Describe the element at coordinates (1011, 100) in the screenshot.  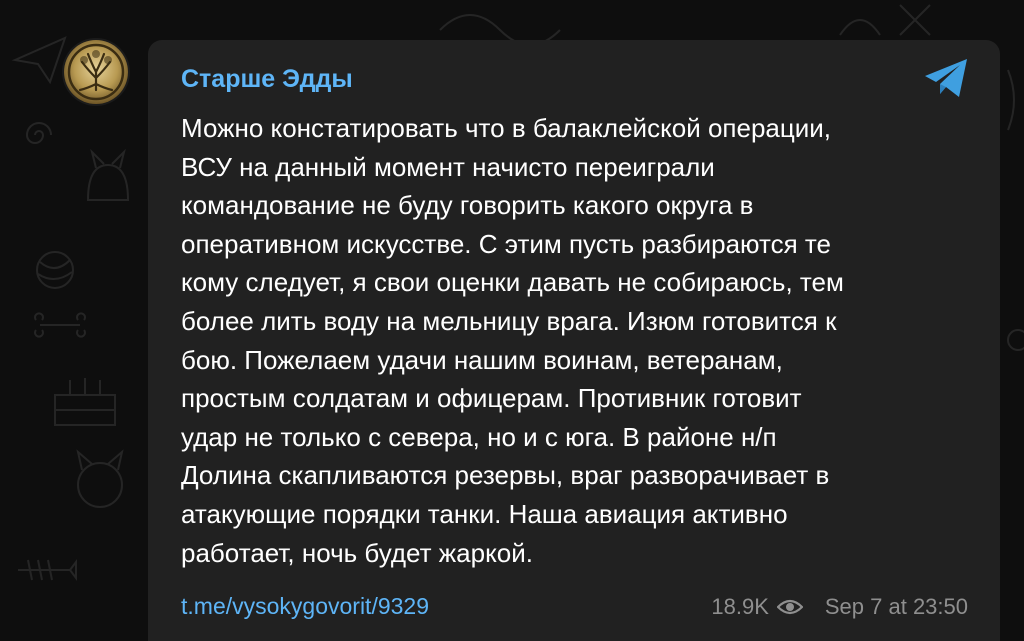
I see `edge-doodle-icon` at that location.